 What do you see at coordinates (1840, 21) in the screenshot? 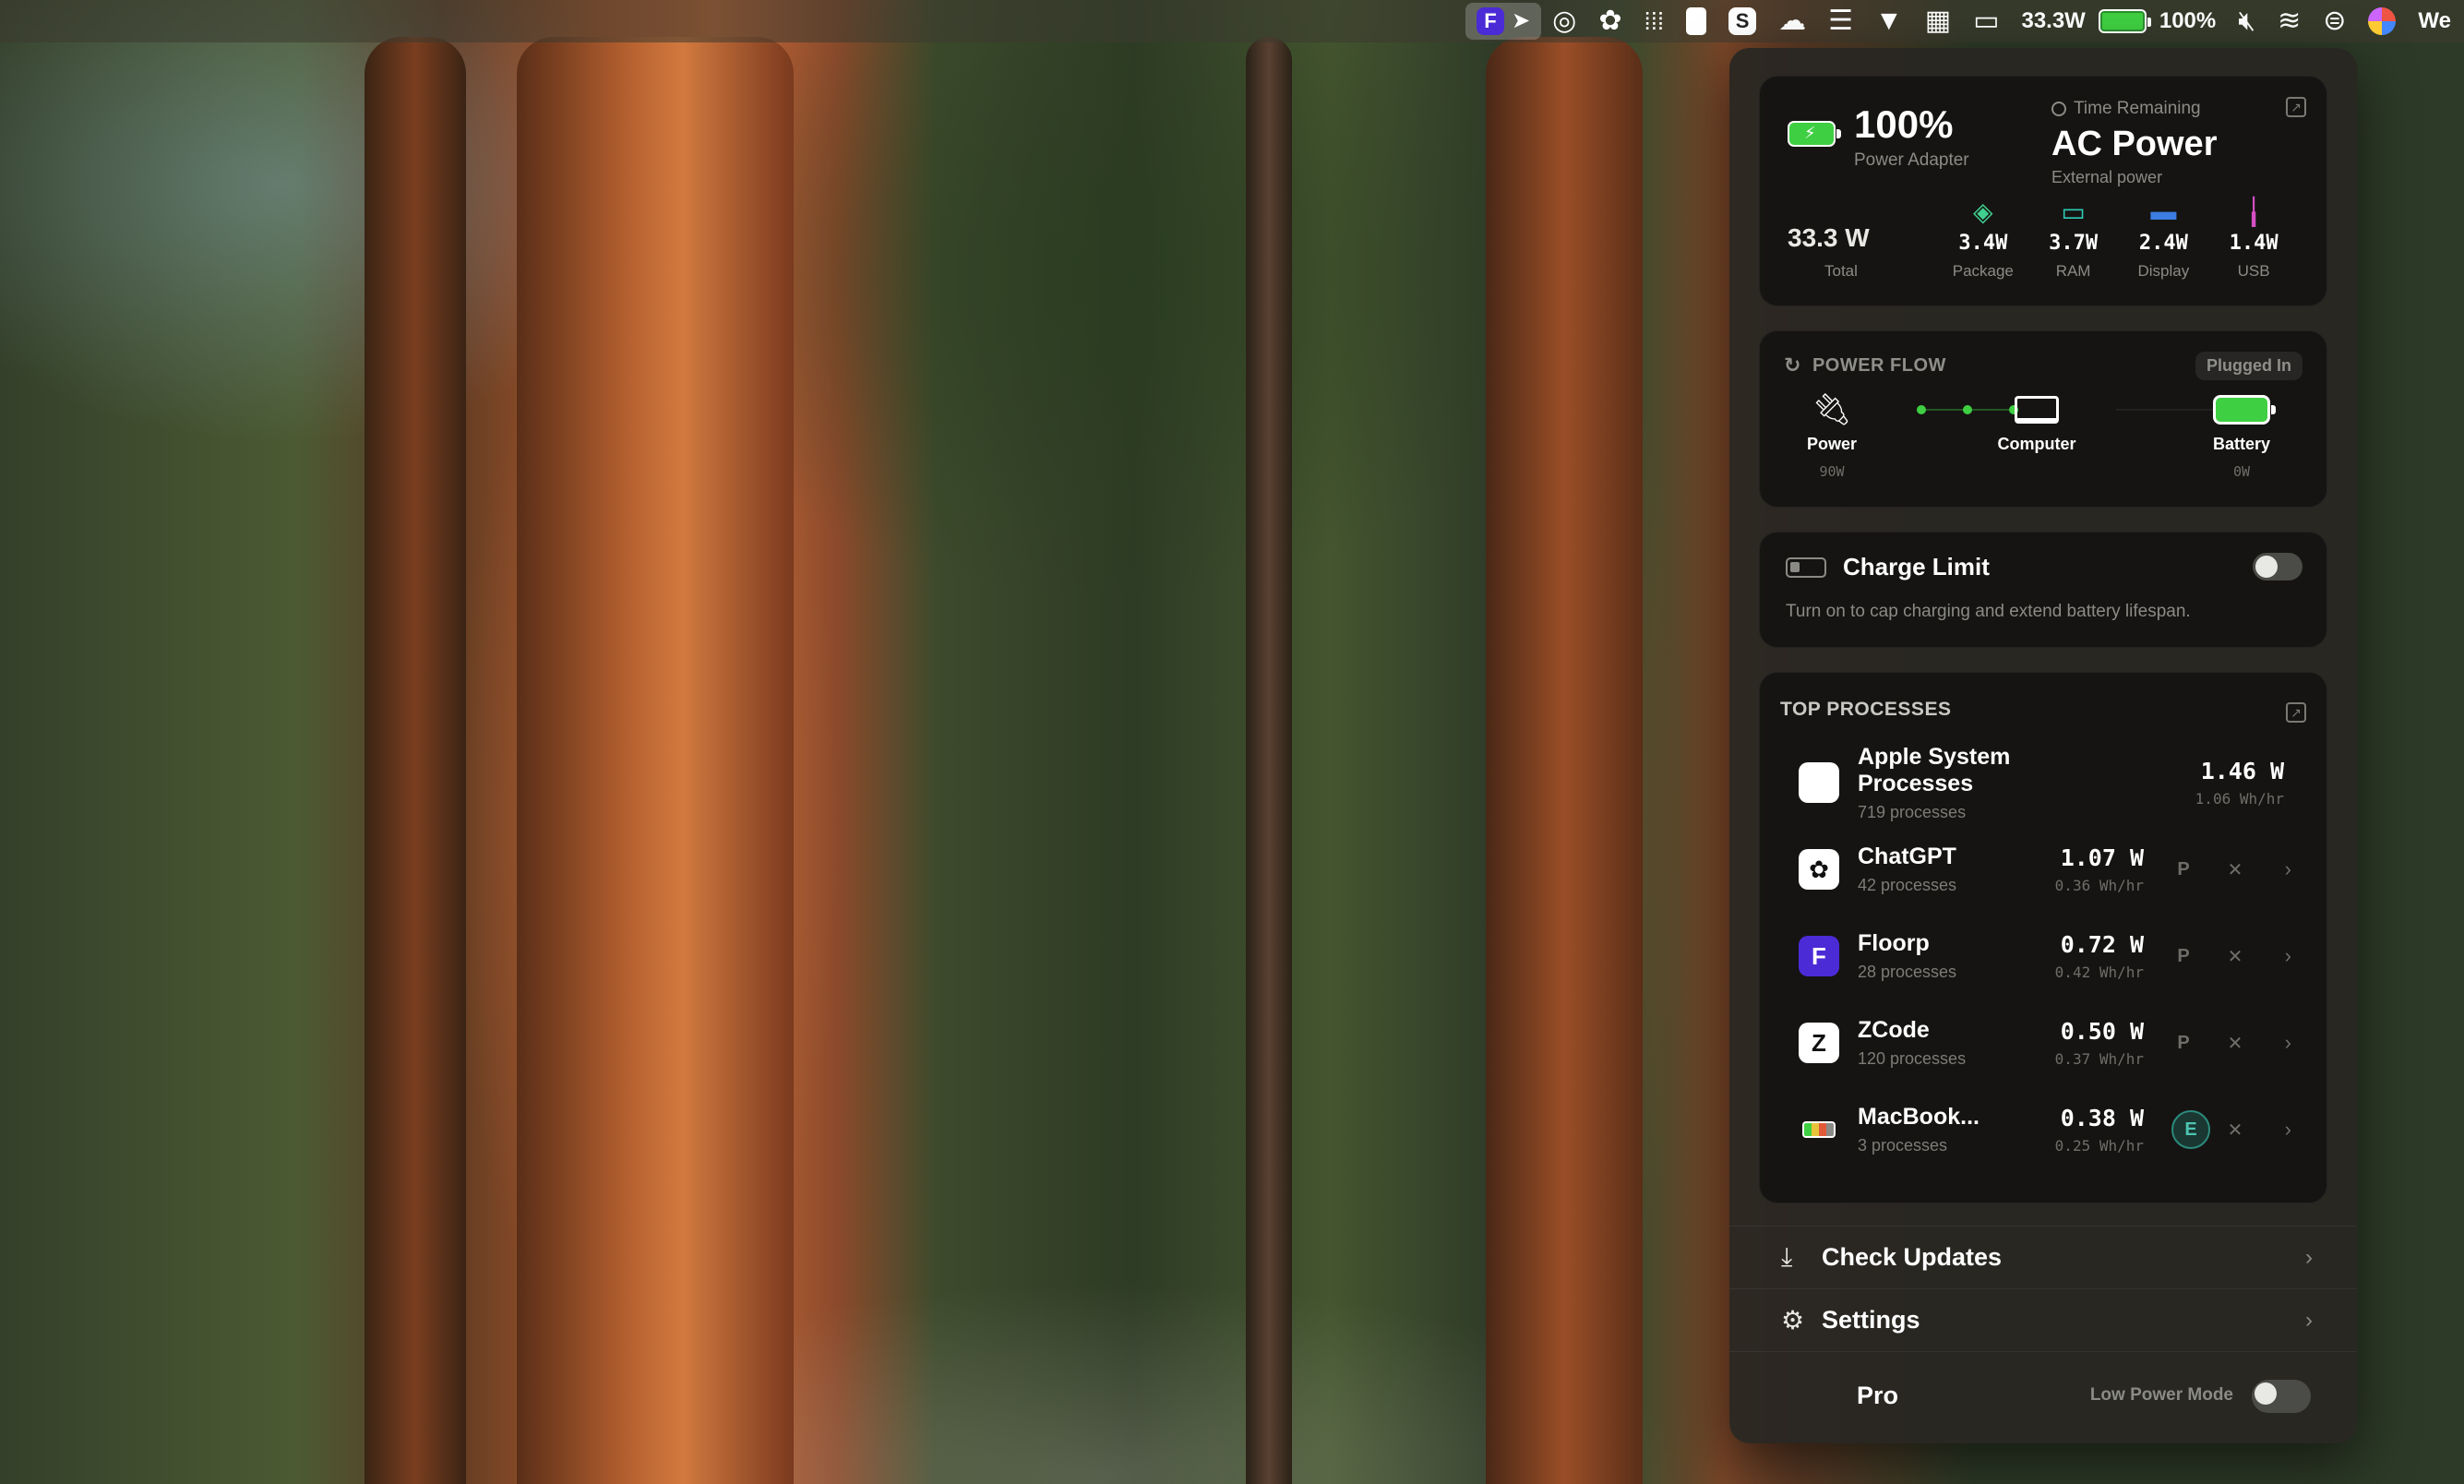
I see `stack-menu-extra: ☰` at bounding box center [1840, 21].